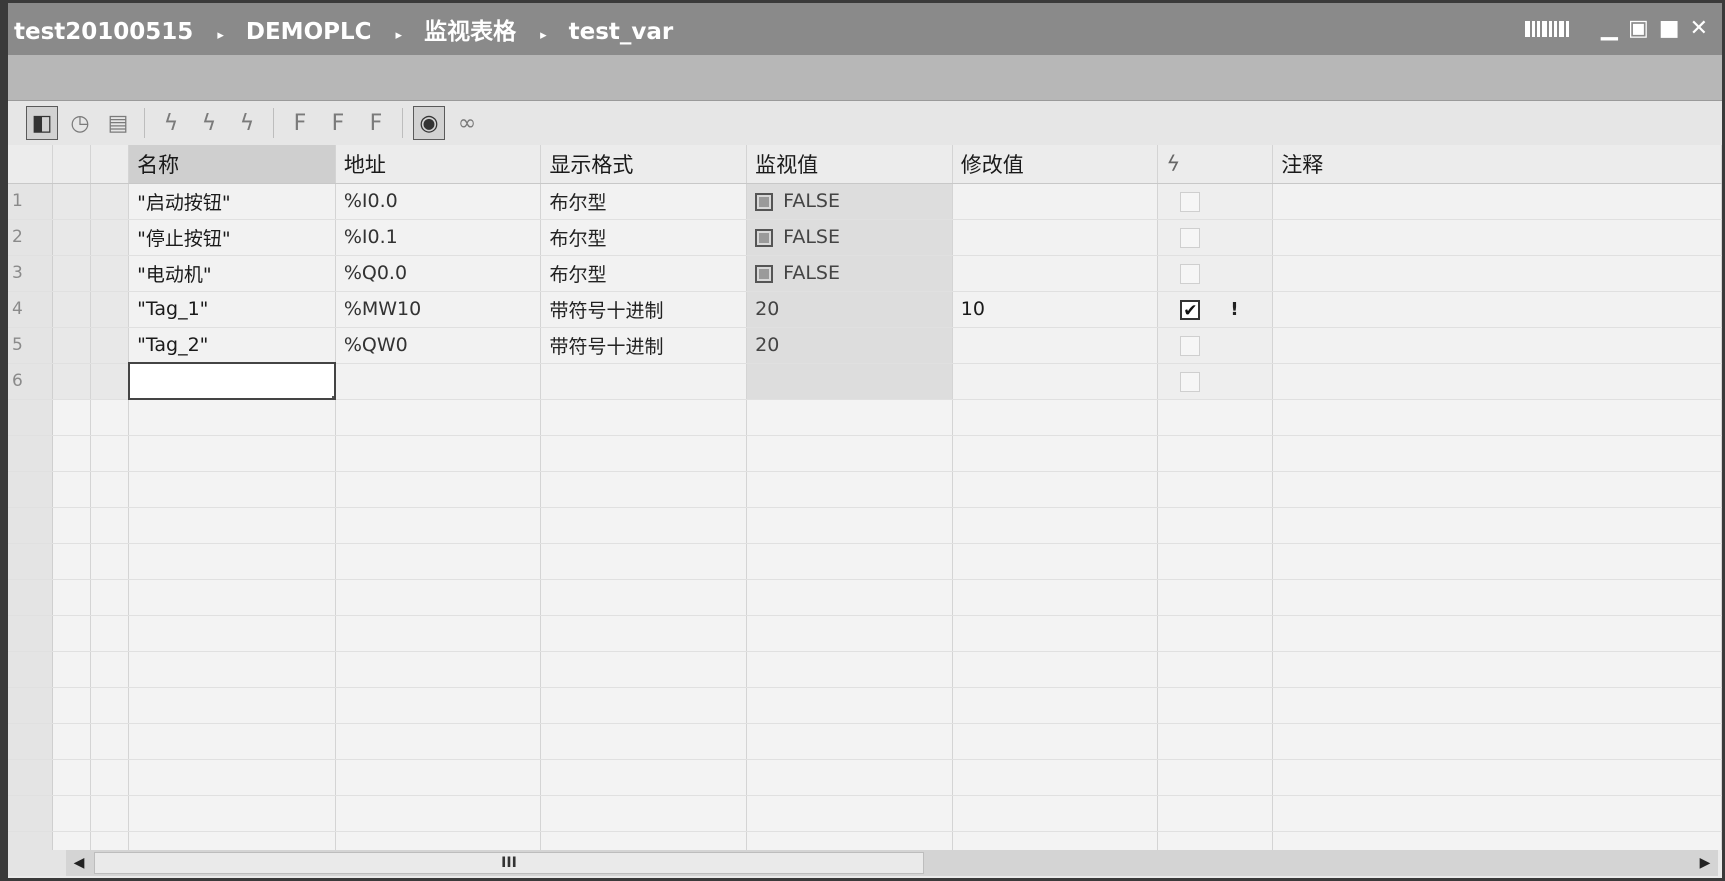 The width and height of the screenshot is (1725, 881). What do you see at coordinates (644, 381) in the screenshot?
I see `format-cell` at bounding box center [644, 381].